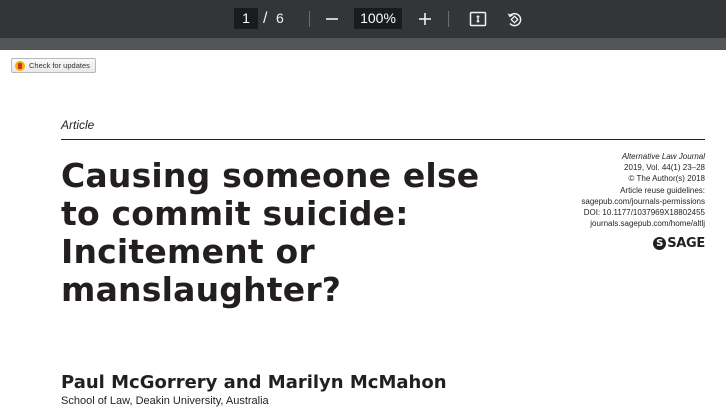 The width and height of the screenshot is (726, 420). Describe the element at coordinates (666, 179) in the screenshot. I see `copyright-notice: © The Author(s) 2018` at that location.